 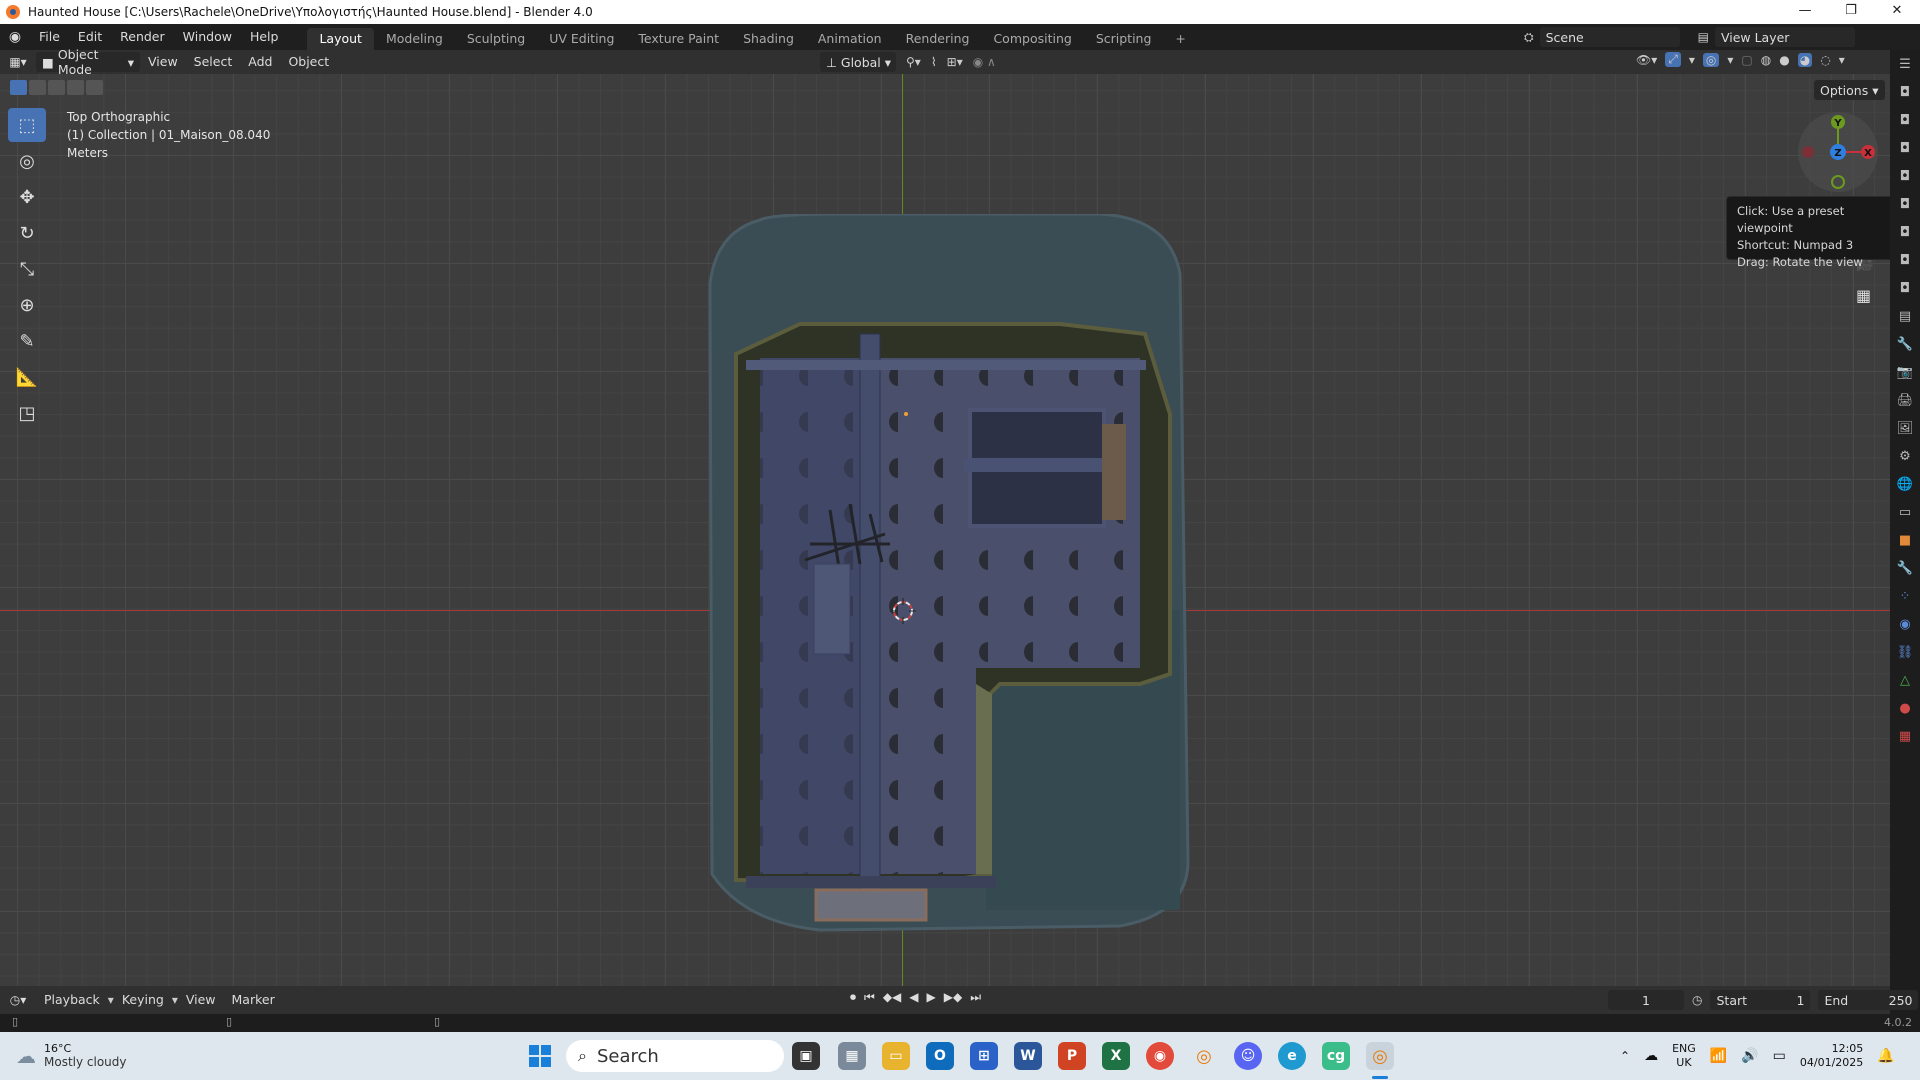 I want to click on tool-properties-icon: 🔧, so click(x=1905, y=344).